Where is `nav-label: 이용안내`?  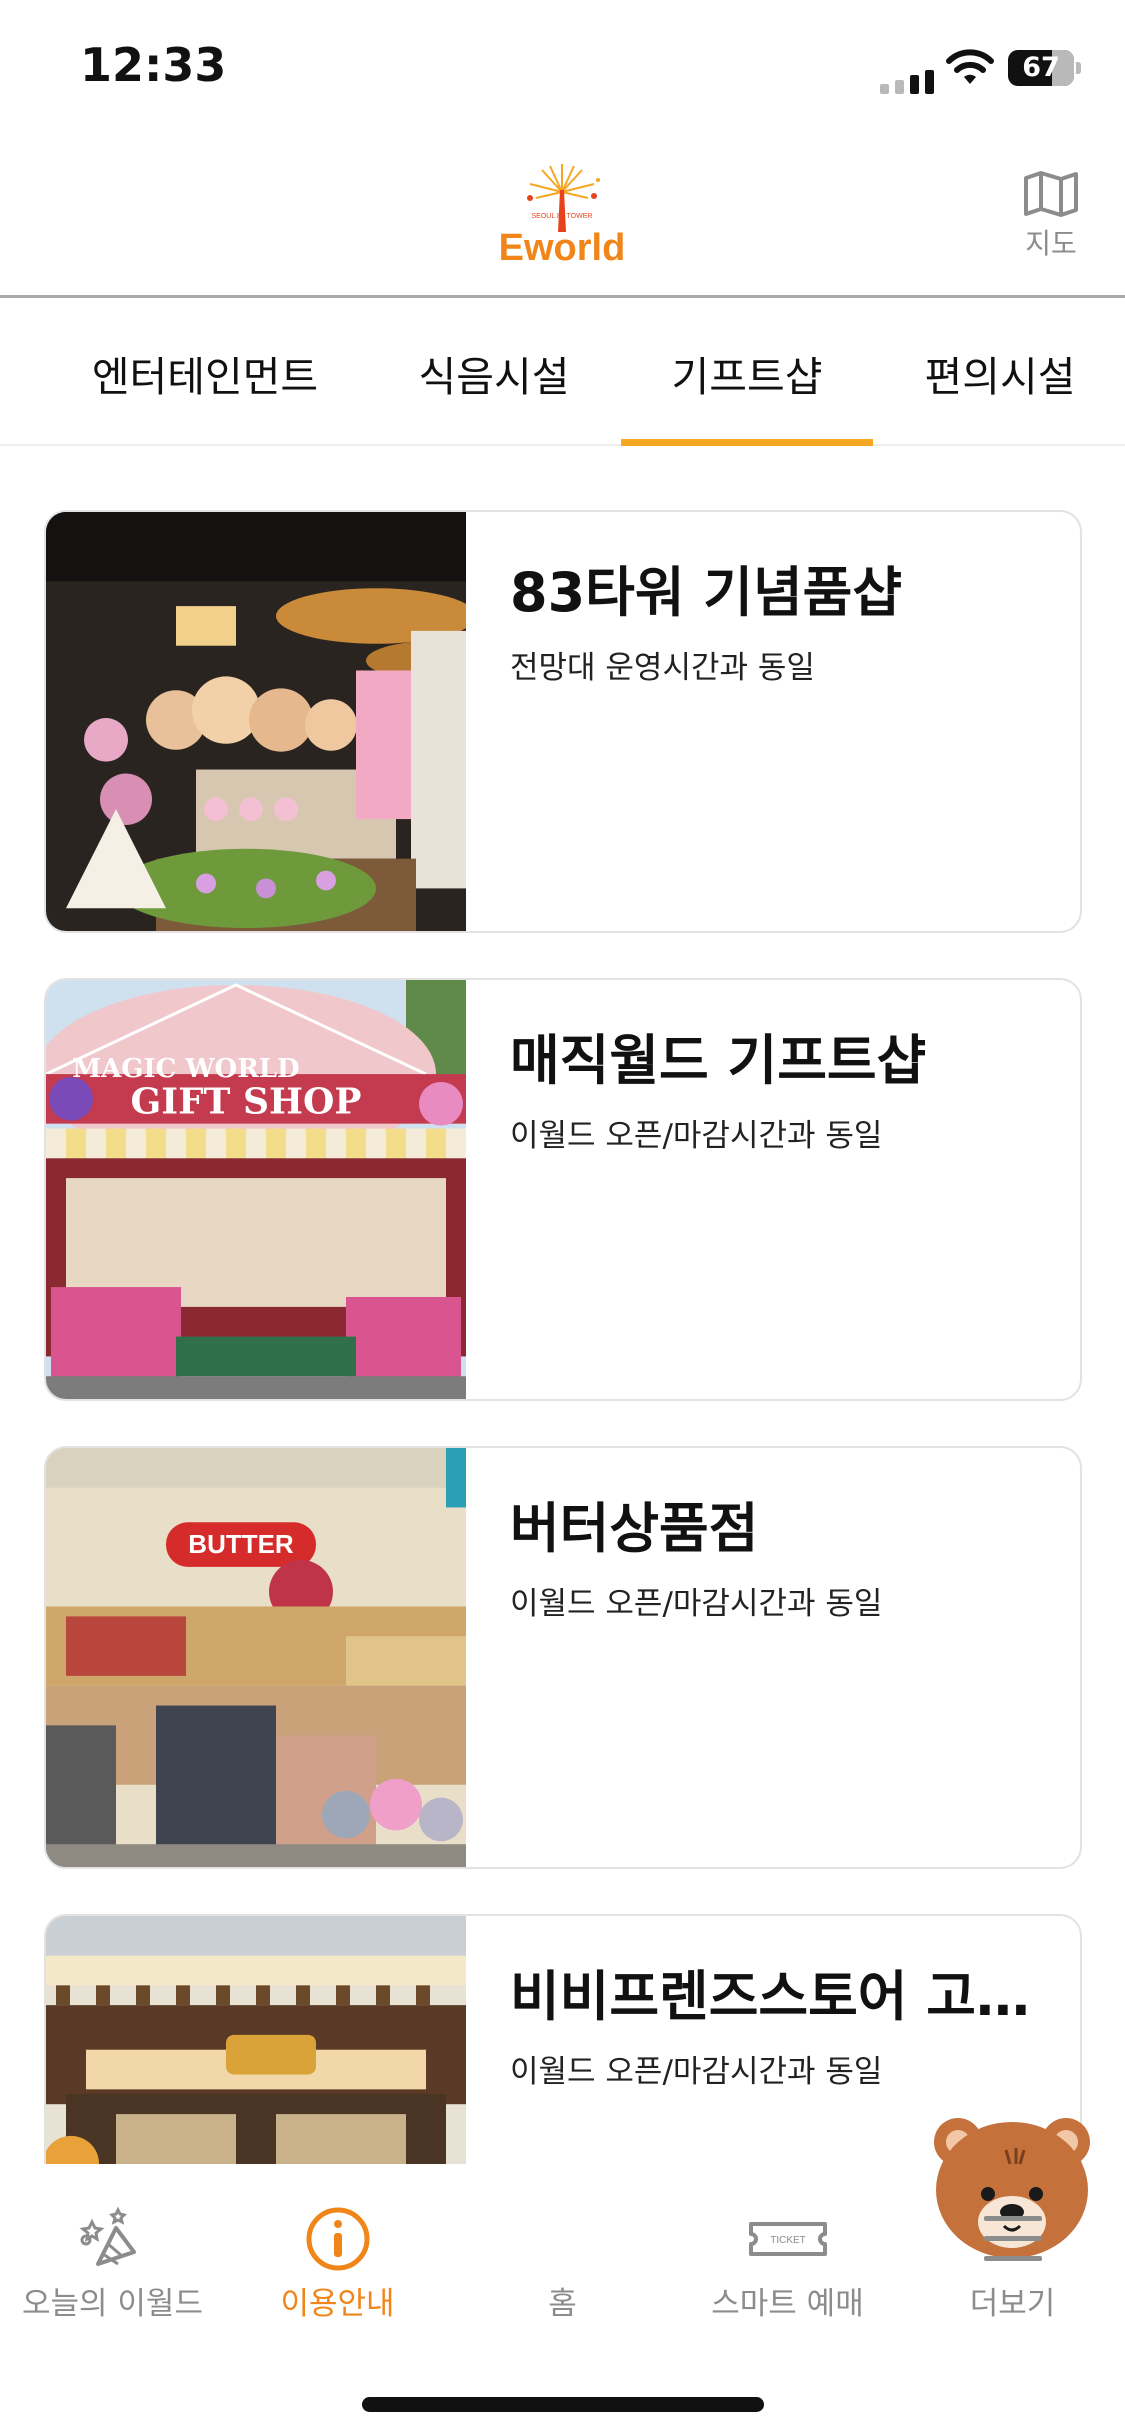 nav-label: 이용안내 is located at coordinates (337, 2304).